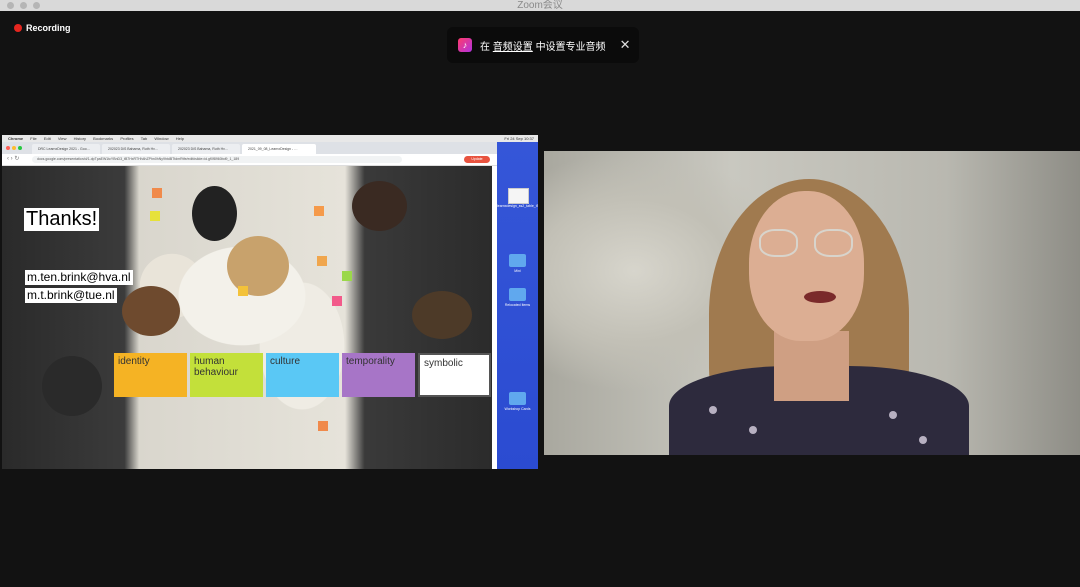 This screenshot has width=1080, height=587. I want to click on recording-label: Recording, so click(48, 28).